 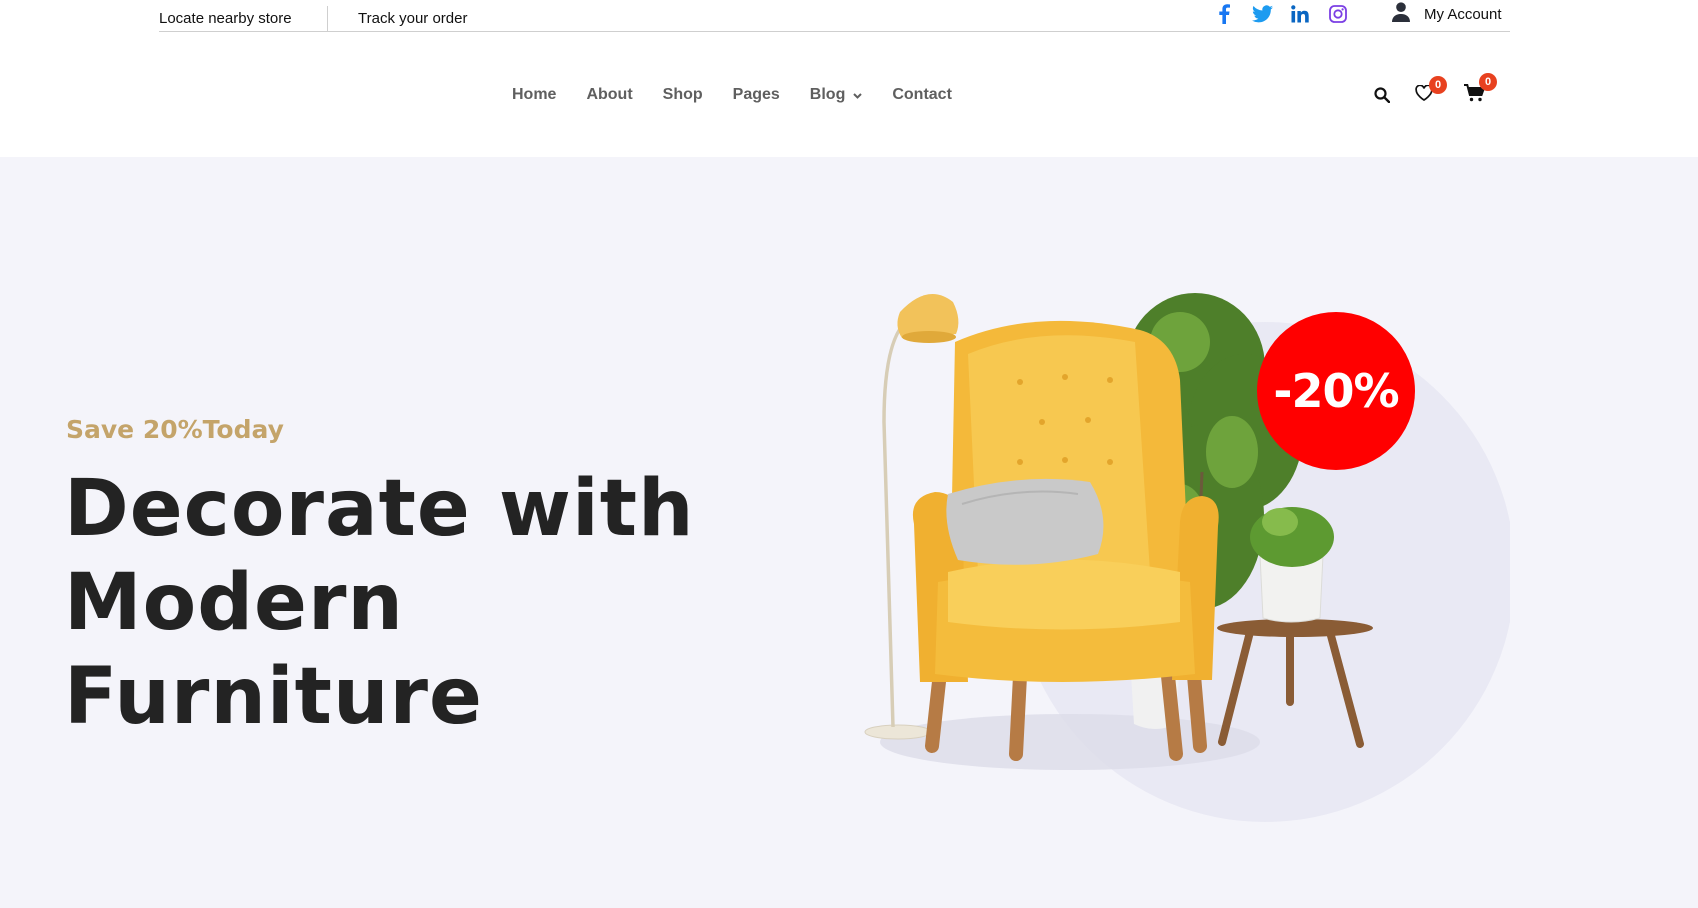 I want to click on search-icon, so click(x=1382, y=95).